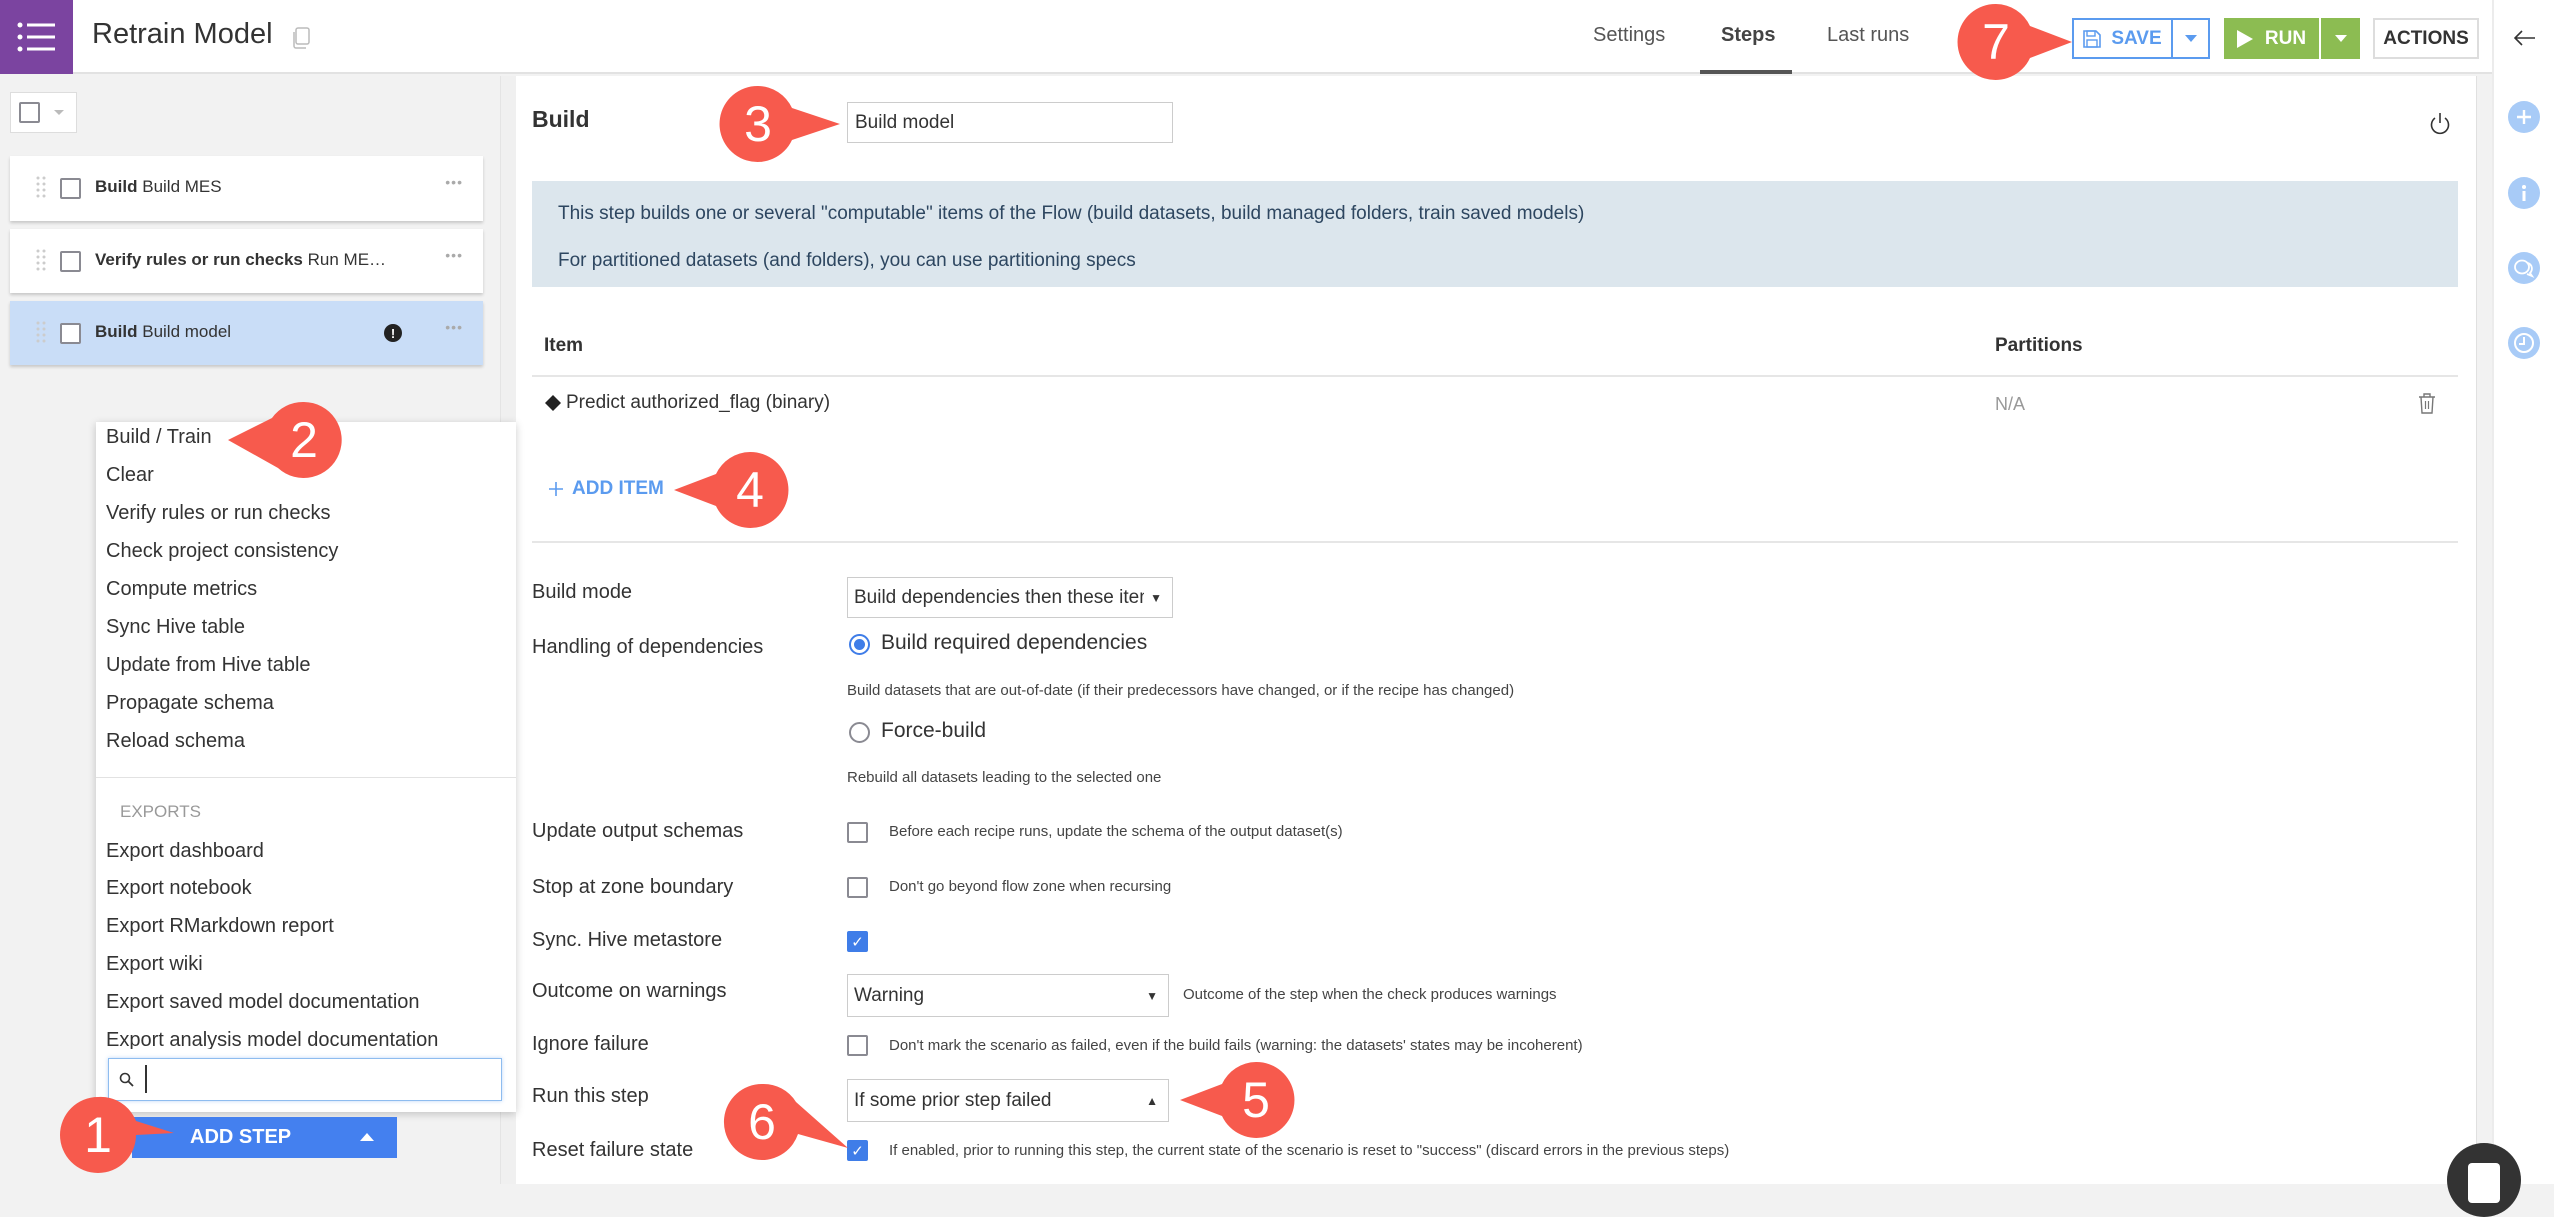 The width and height of the screenshot is (2554, 1217). What do you see at coordinates (1495, 542) in the screenshot?
I see `section-divider` at bounding box center [1495, 542].